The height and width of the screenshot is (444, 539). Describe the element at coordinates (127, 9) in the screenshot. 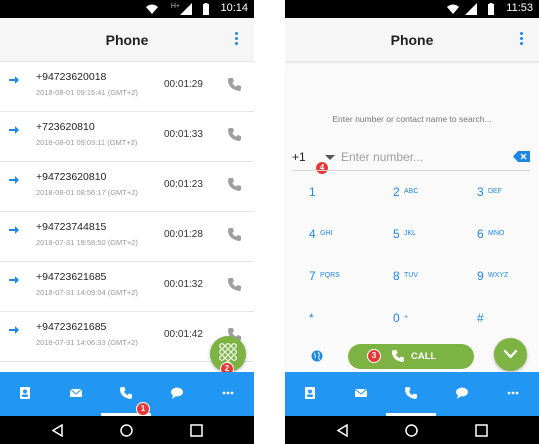

I see `status-bar: H+ 10:14` at that location.